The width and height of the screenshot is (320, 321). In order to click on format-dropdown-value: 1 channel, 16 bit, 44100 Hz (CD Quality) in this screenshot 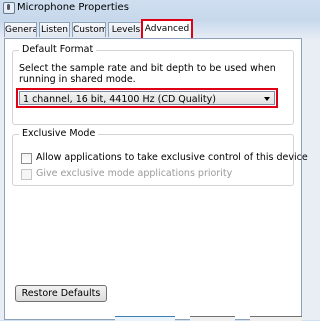, I will do `click(119, 99)`.